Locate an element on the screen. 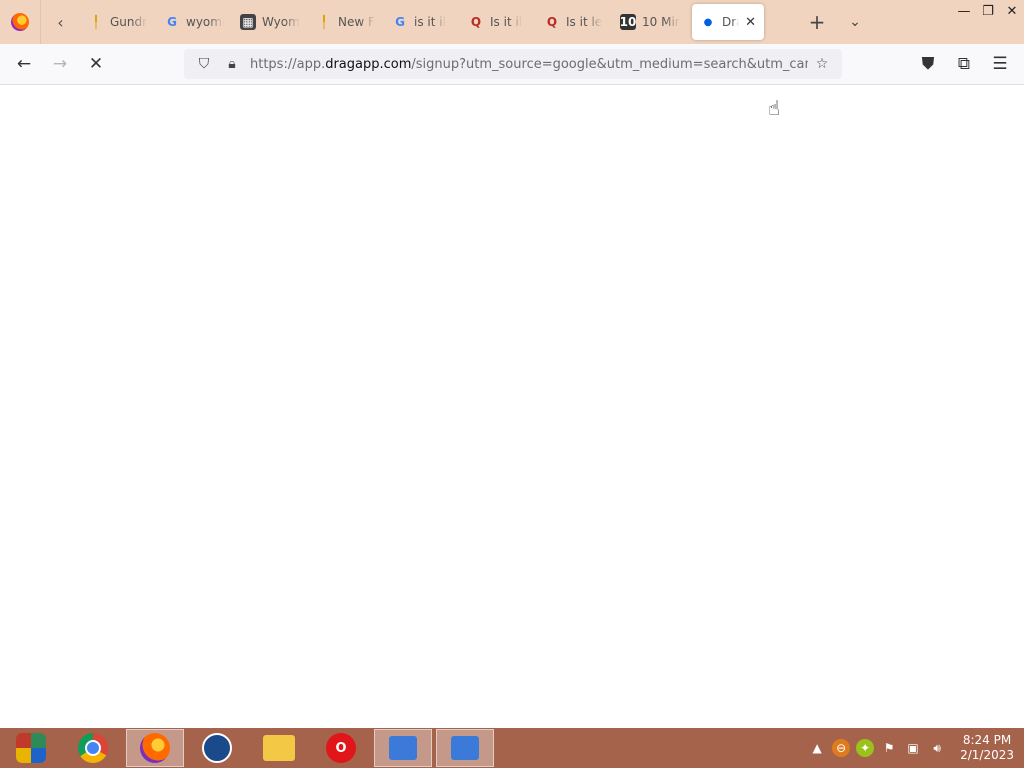  flag-icon: ⚑ is located at coordinates (889, 748).